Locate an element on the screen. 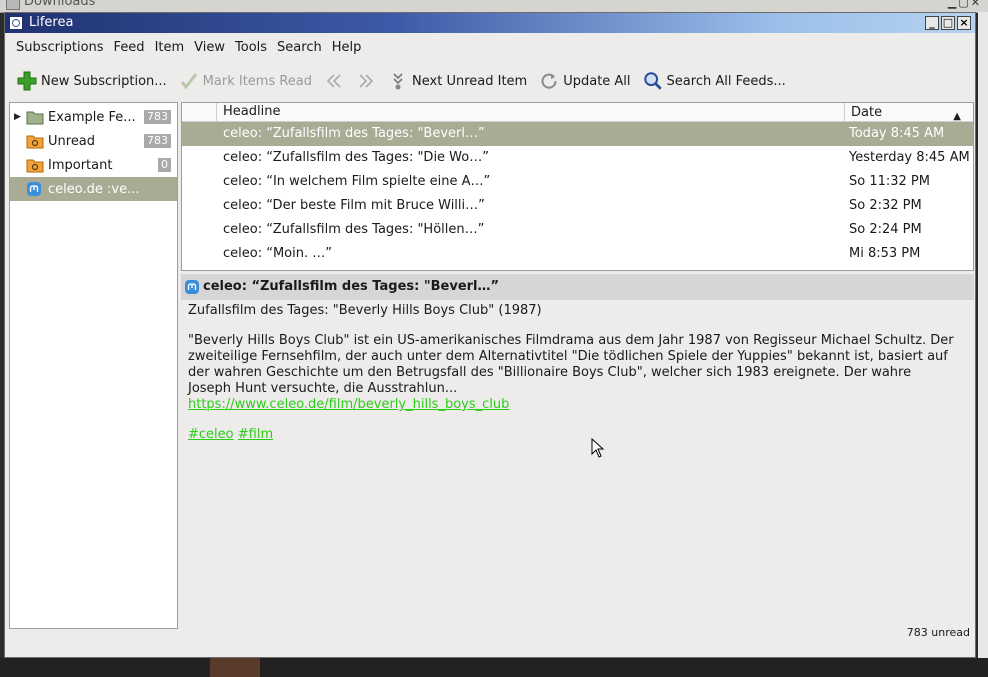 The width and height of the screenshot is (988, 677). background-window-edge is located at coordinates (983, 335).